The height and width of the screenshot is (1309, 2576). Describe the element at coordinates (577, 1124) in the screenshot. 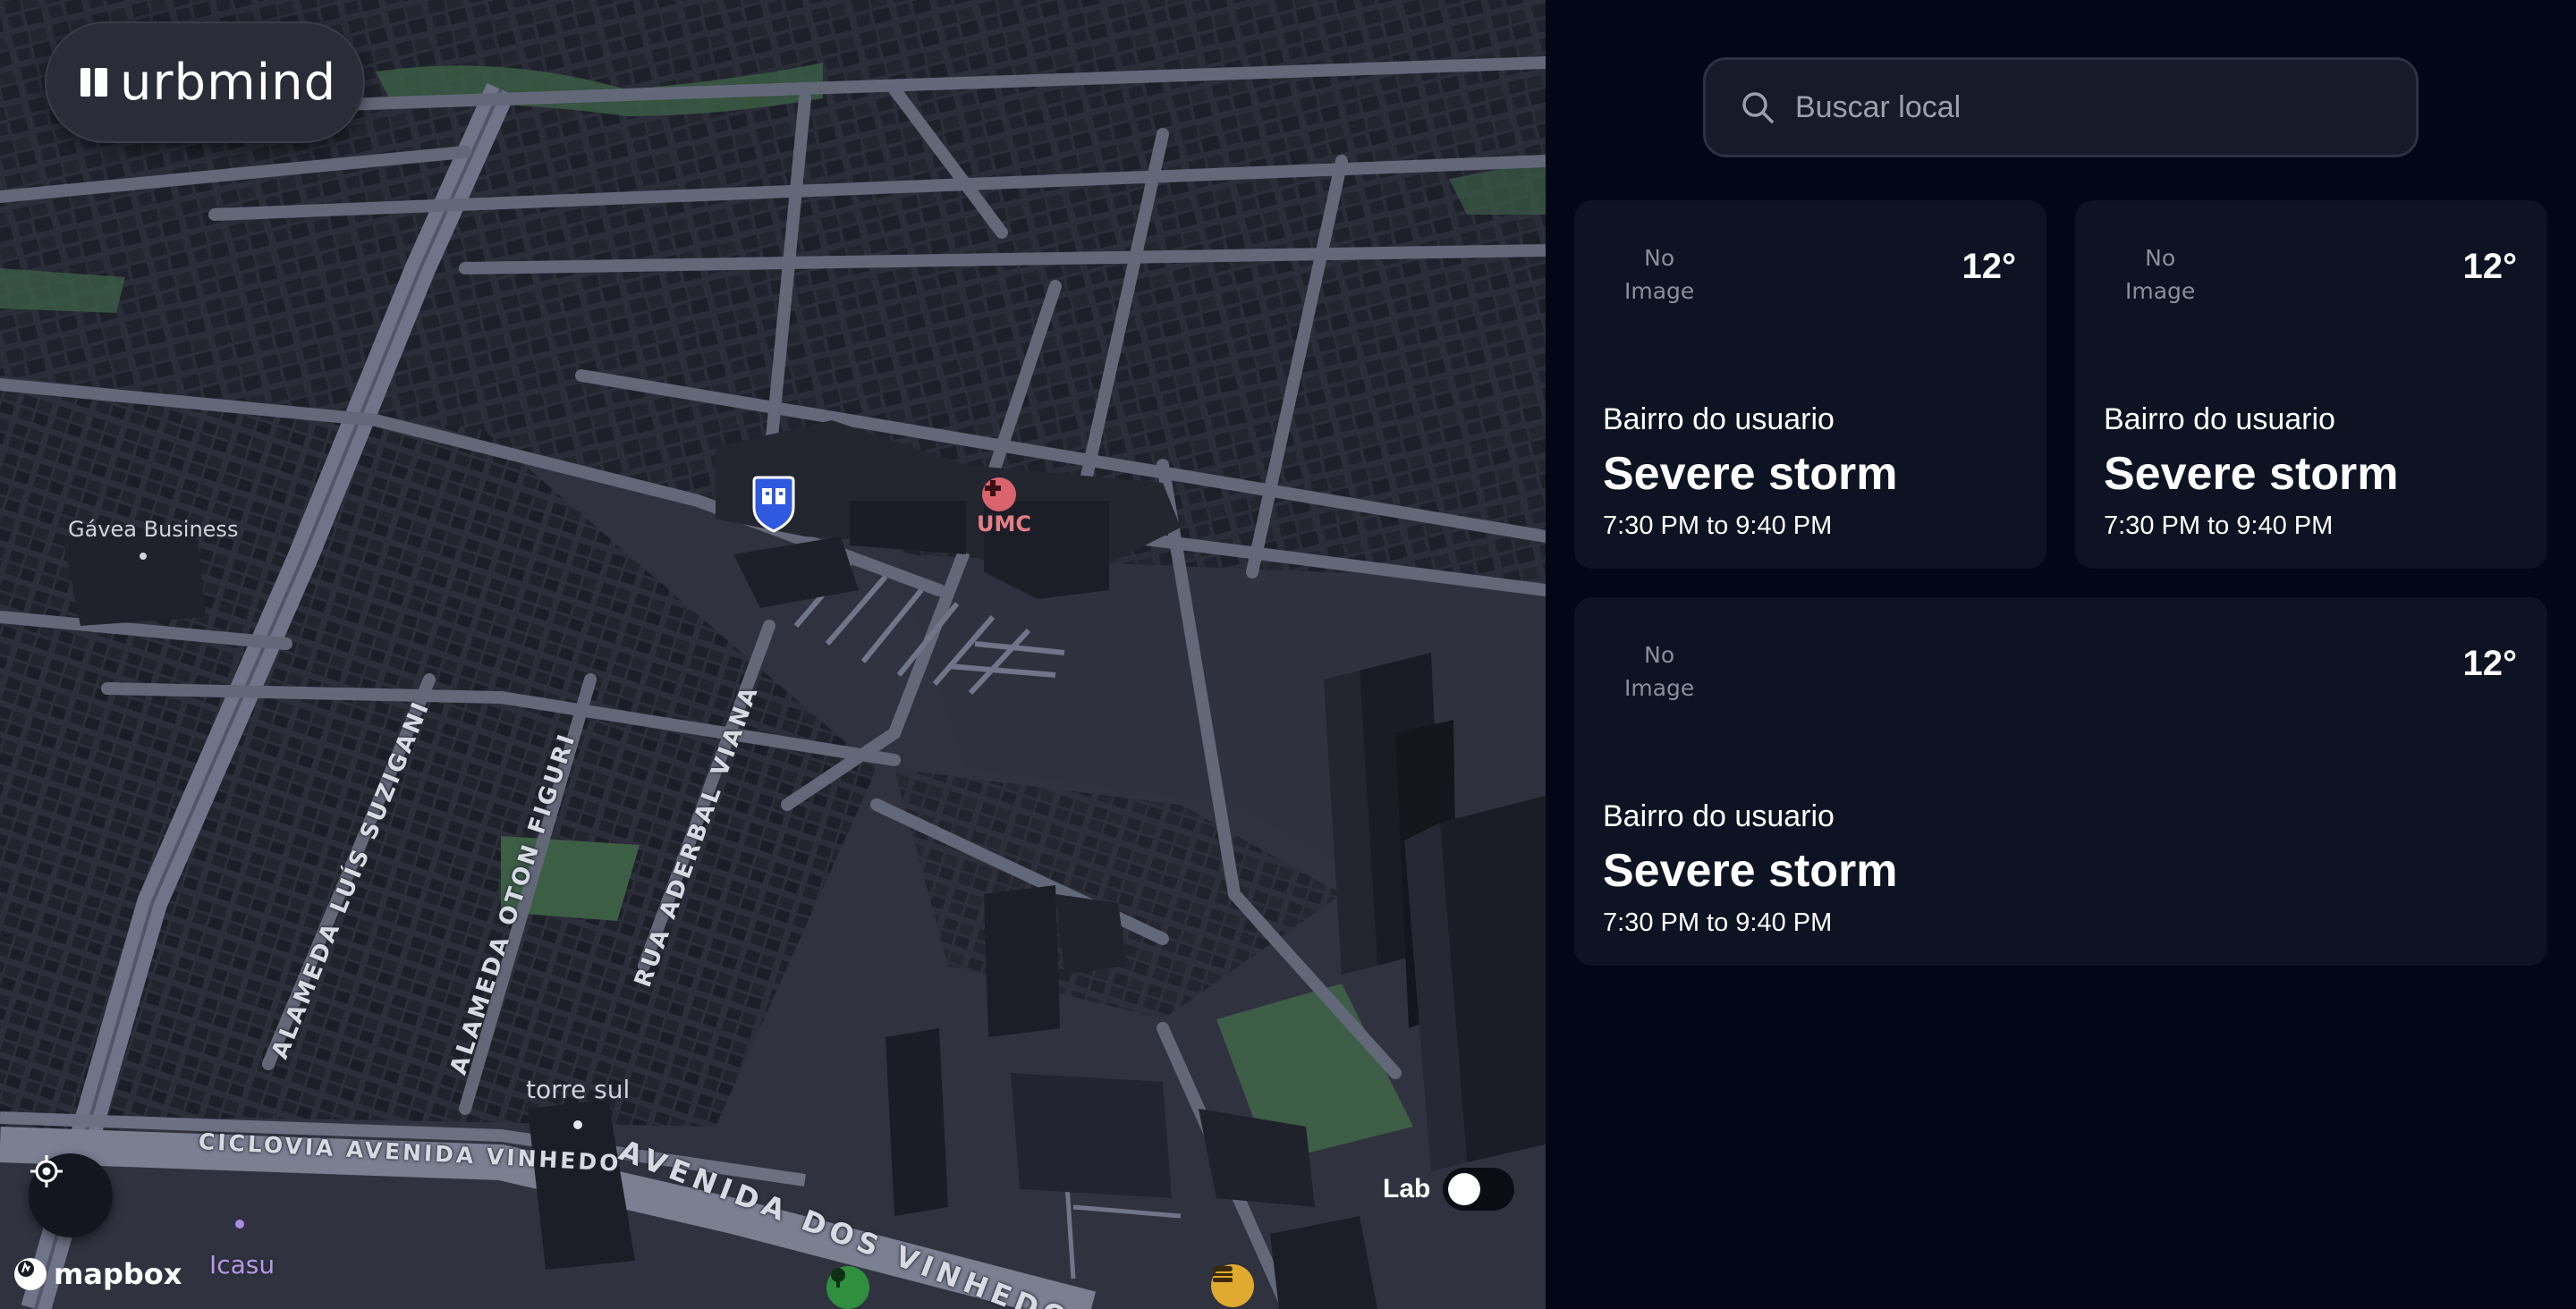

I see `poi-dot-torre-sul` at that location.